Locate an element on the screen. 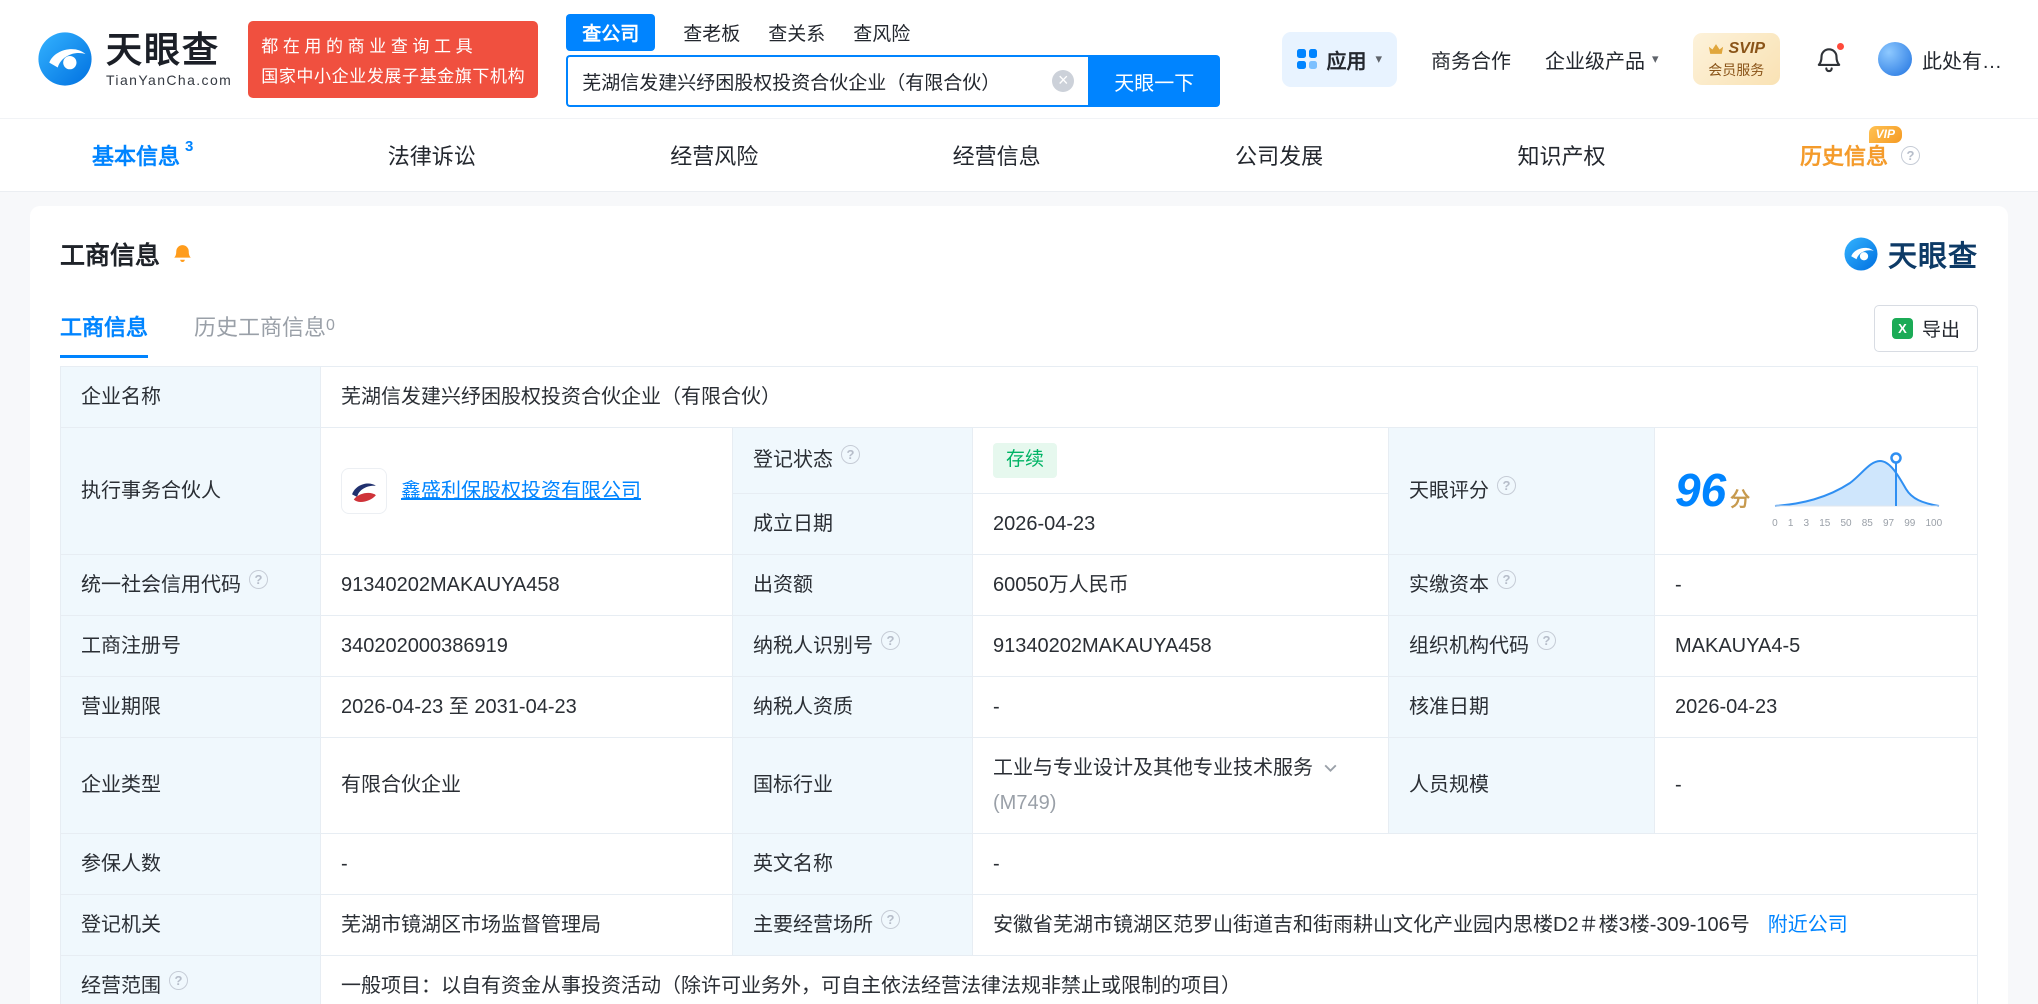 The image size is (2038, 1004). paid-in-capital-help-icon is located at coordinates (1506, 579).